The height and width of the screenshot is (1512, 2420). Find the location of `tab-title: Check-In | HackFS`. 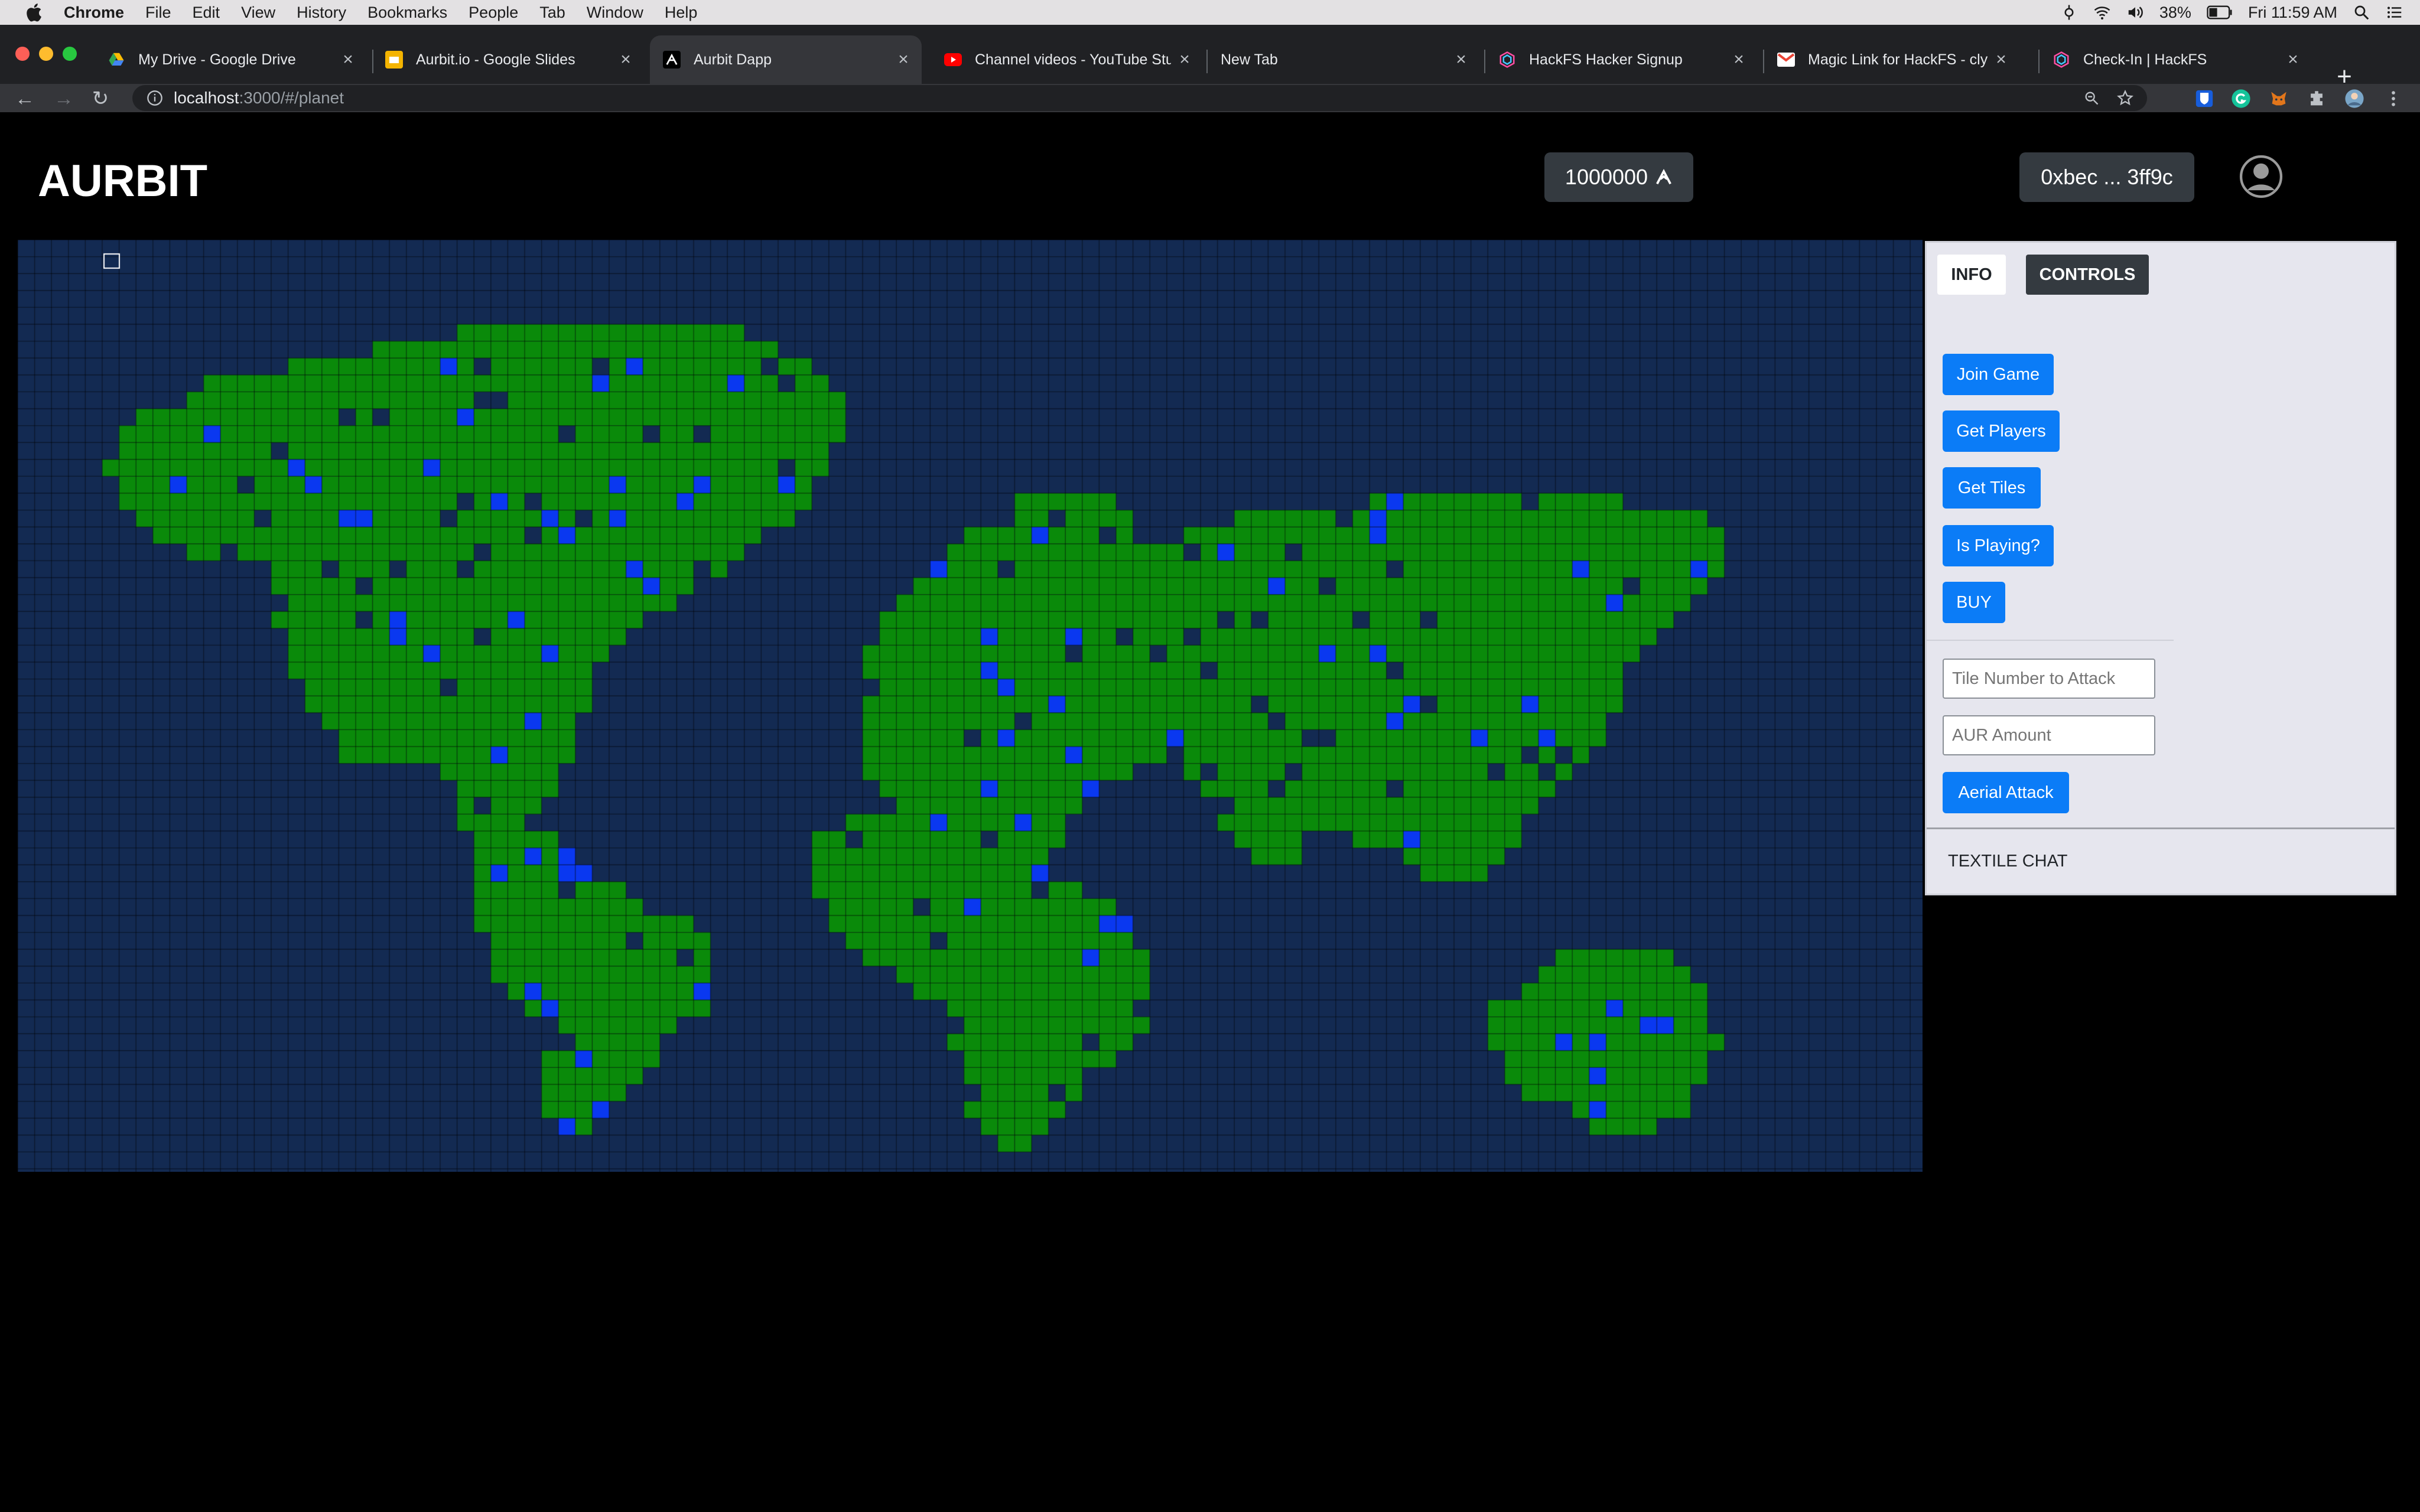

tab-title: Check-In | HackFS is located at coordinates (2145, 59).